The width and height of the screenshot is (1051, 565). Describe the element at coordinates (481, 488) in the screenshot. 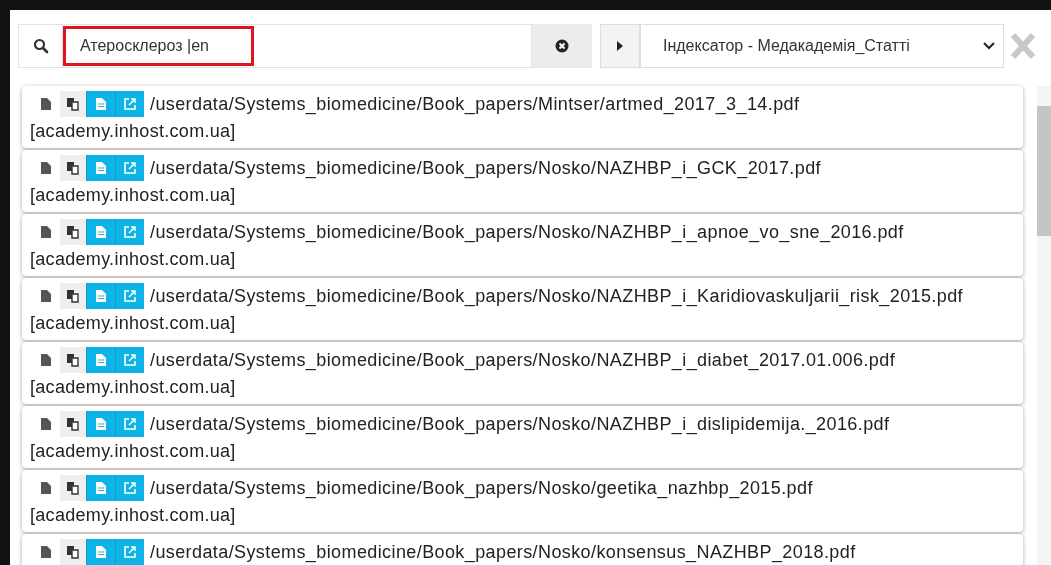

I see `file-path: /userdata/Systems_biomedicine/Book_papers/Nosko/geetika_nazhbp_2015.pdf` at that location.